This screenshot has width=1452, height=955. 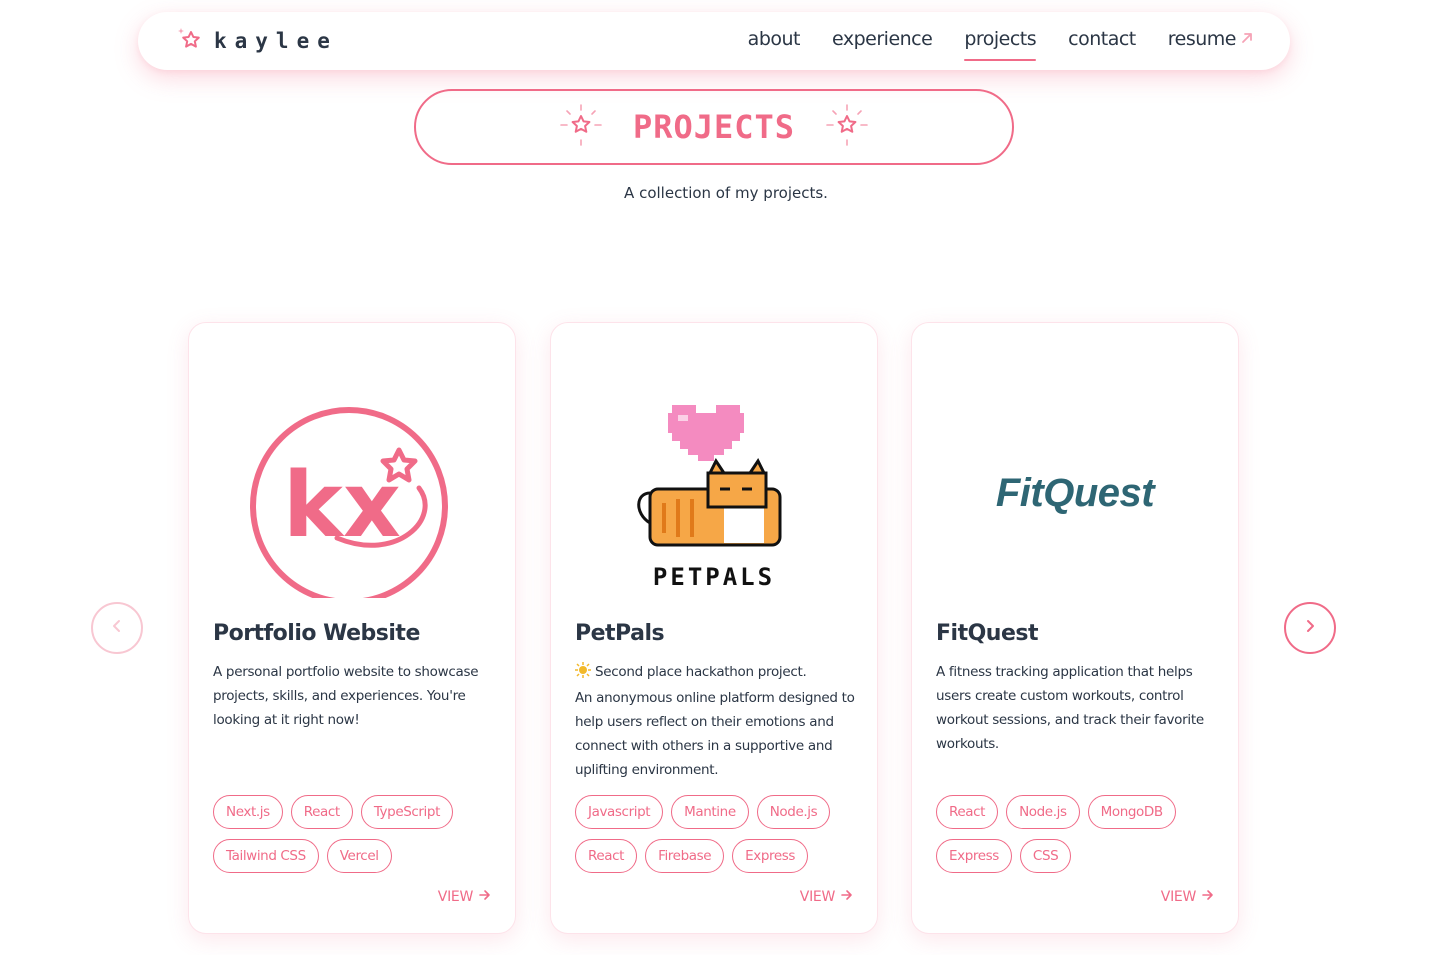 What do you see at coordinates (583, 674) in the screenshot?
I see `sparkle-sun-icon` at bounding box center [583, 674].